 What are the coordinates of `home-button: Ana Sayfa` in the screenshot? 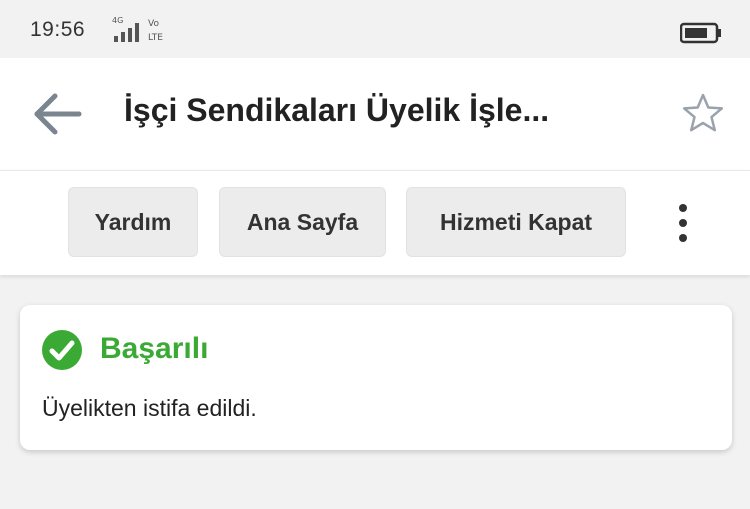 It's located at (302, 222).